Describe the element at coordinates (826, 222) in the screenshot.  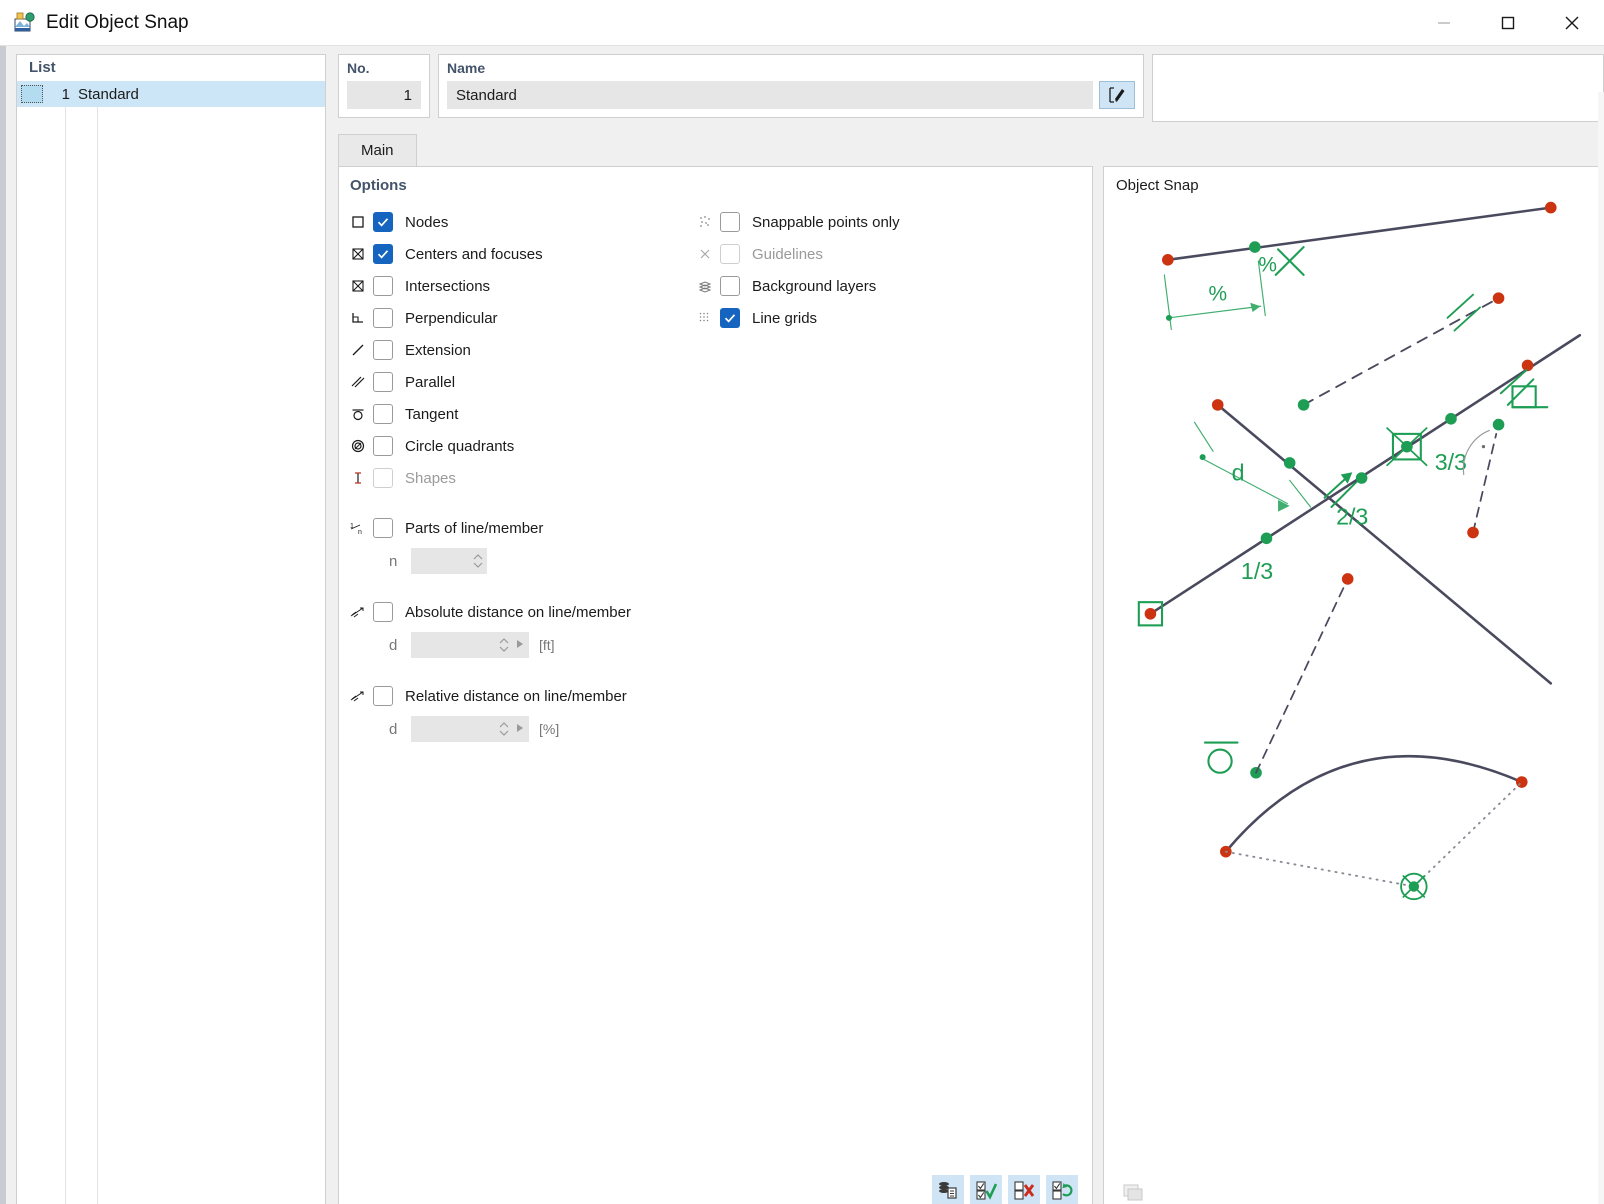
I see `option-snappable-points-label: Snappable points only` at that location.